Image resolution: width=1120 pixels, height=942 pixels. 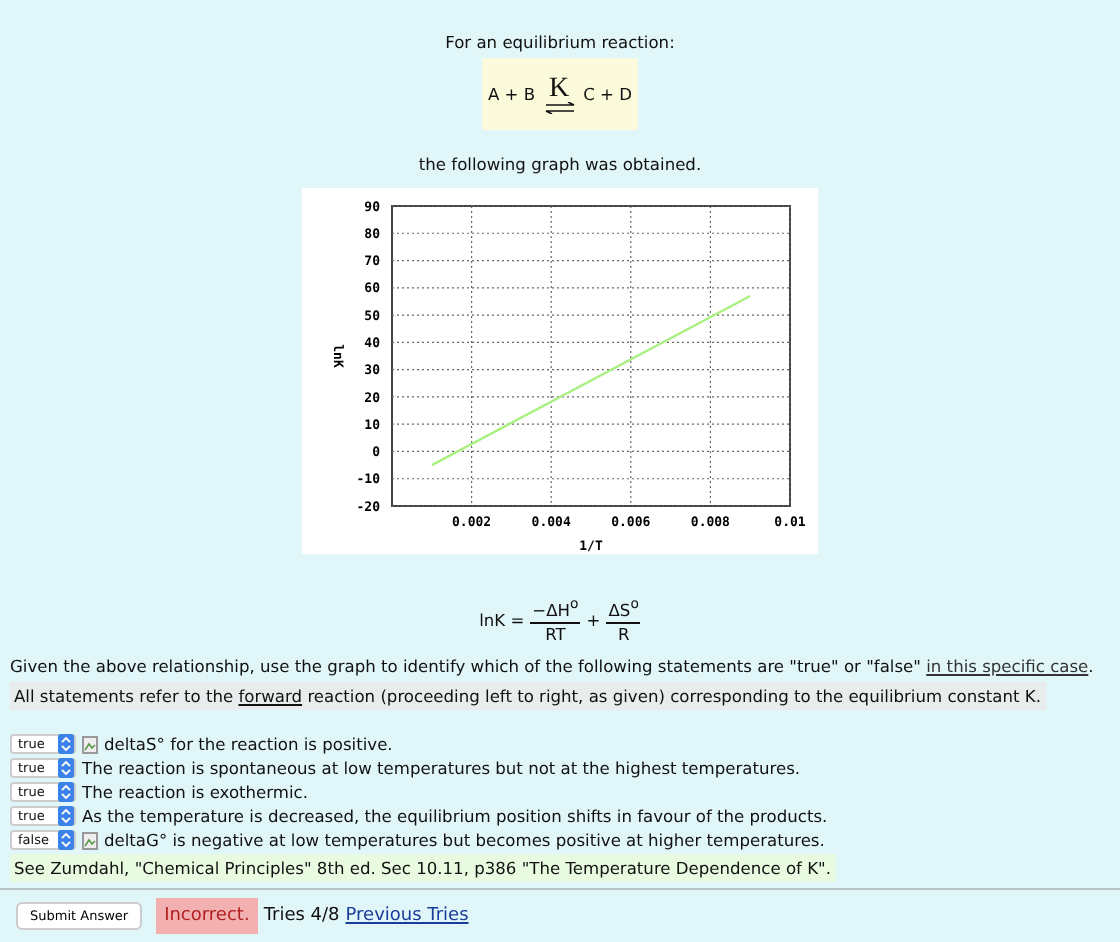 What do you see at coordinates (422, 867) in the screenshot?
I see `reference-text: See Zumdahl, "Chemical Principles" 8th ed. Sec 10.11, p386 "The Temperature Dependence of K".` at bounding box center [422, 867].